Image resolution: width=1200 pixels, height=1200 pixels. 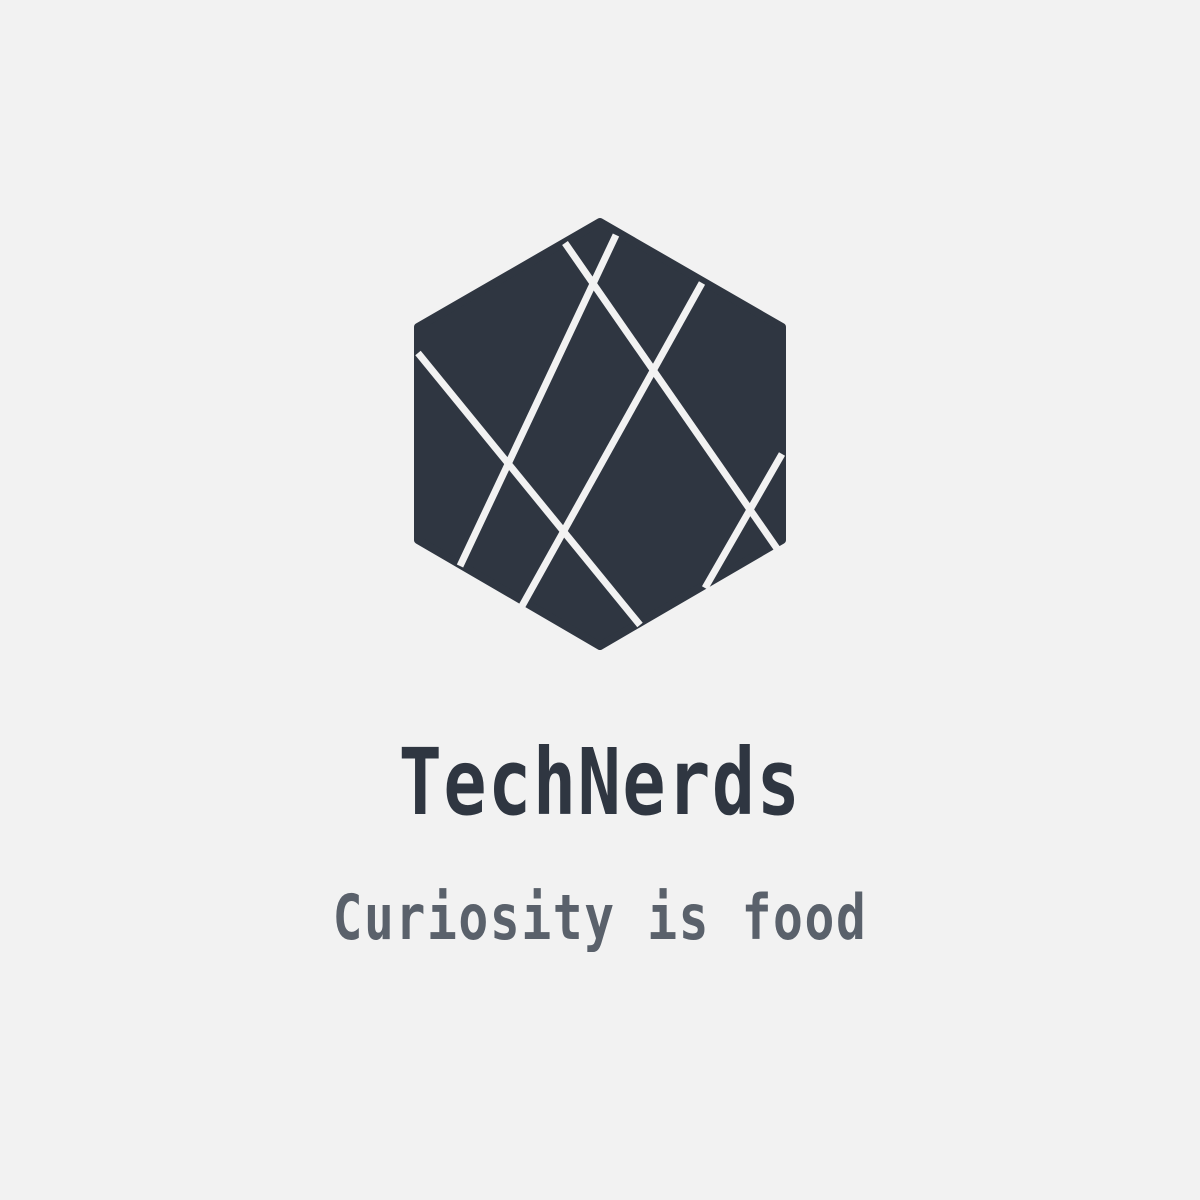 I want to click on hexagon-shape, so click(x=600, y=434).